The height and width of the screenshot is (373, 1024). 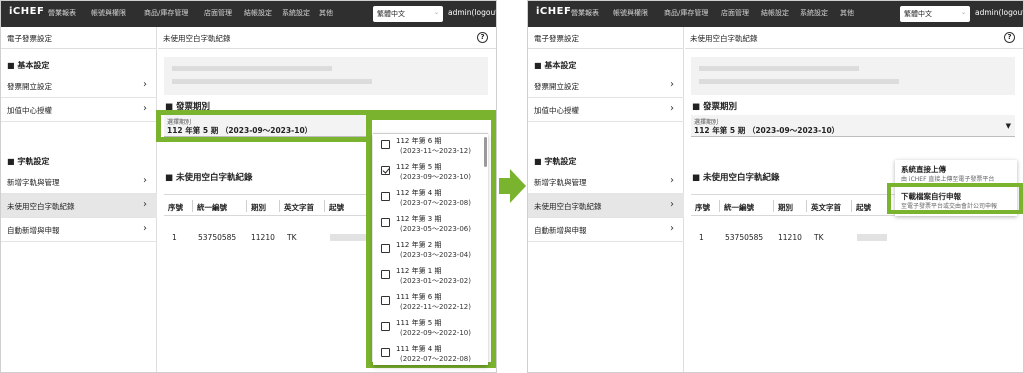 What do you see at coordinates (299, 207) in the screenshot?
I see `col-header: 英文字首` at bounding box center [299, 207].